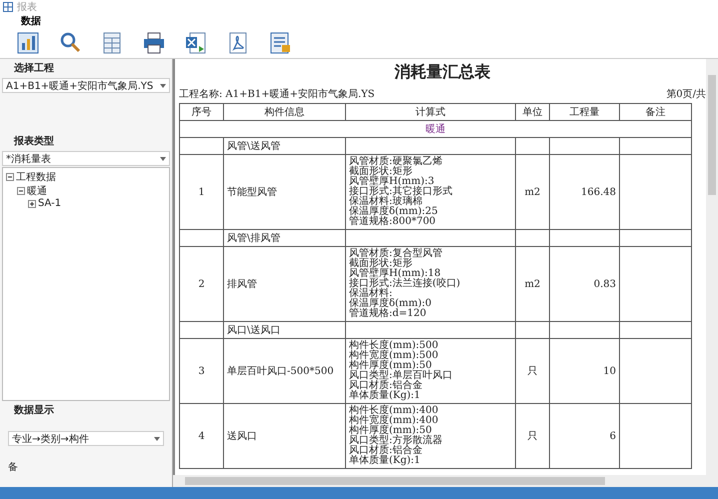 The image size is (718, 499). Describe the element at coordinates (37, 191) in the screenshot. I see `tree-item: 暖通` at that location.